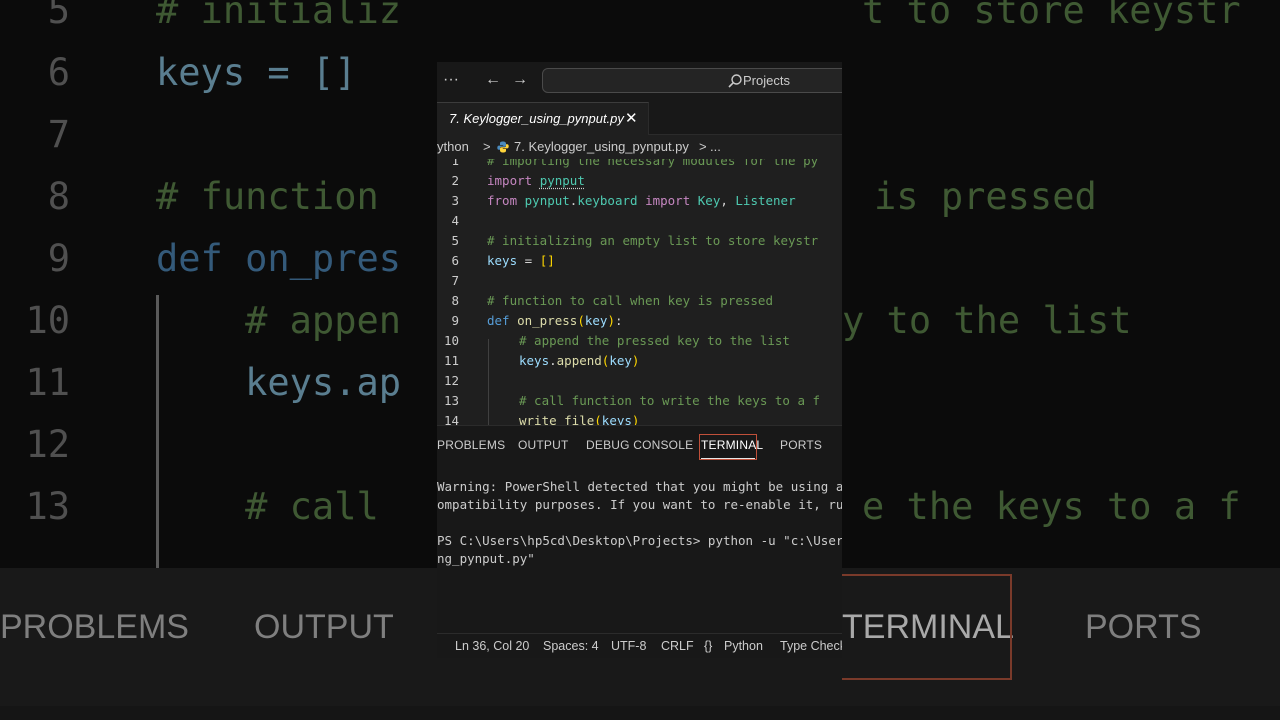  I want to click on backdrop-bottom-strip, so click(640, 713).